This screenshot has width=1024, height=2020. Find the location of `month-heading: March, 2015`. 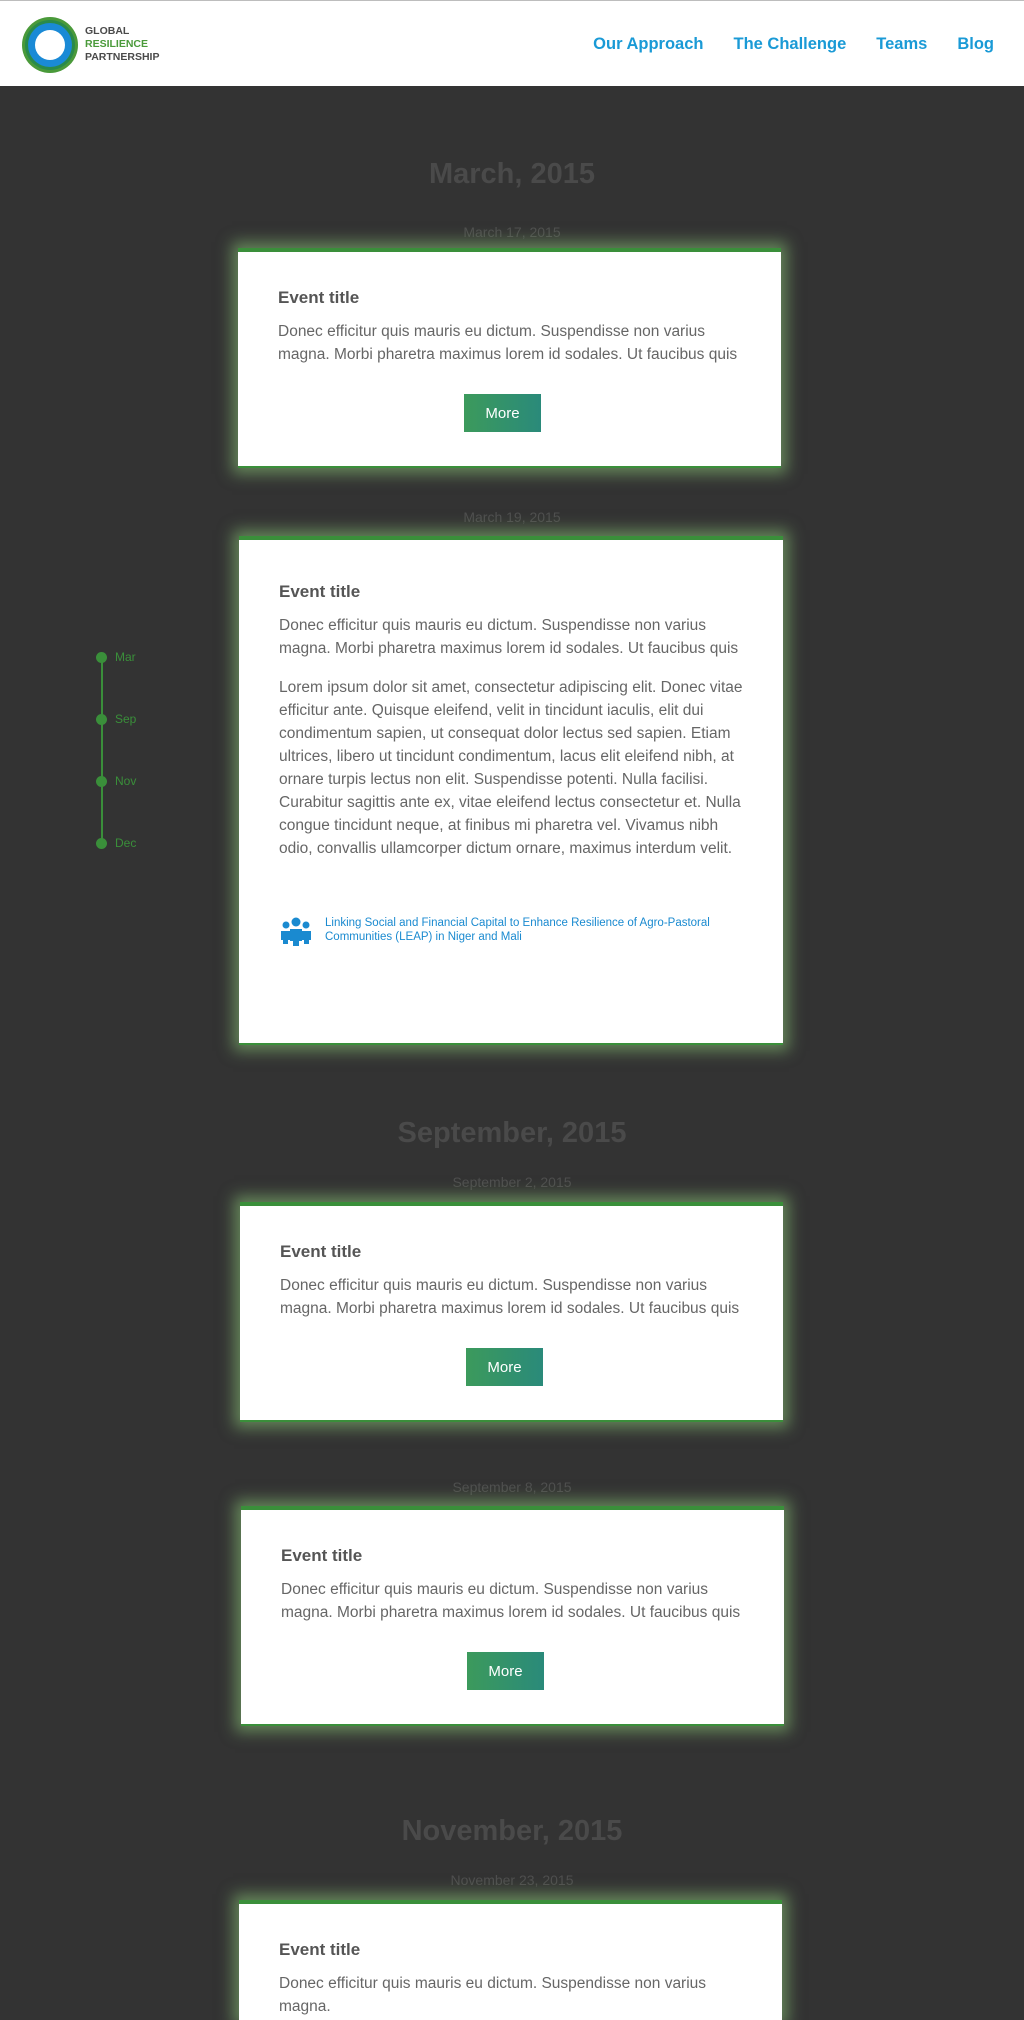

month-heading: March, 2015 is located at coordinates (512, 174).